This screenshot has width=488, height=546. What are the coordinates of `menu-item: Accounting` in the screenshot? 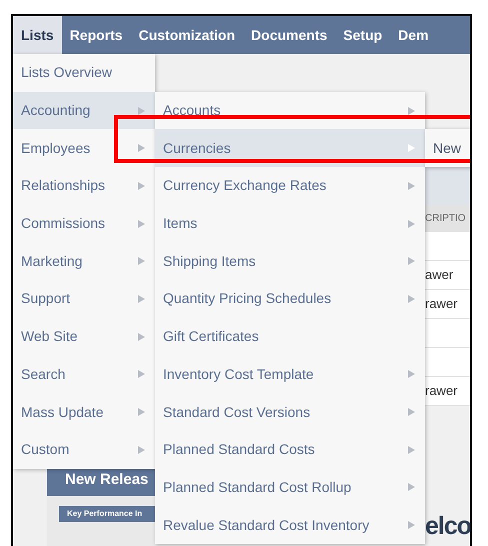 It's located at (84, 111).